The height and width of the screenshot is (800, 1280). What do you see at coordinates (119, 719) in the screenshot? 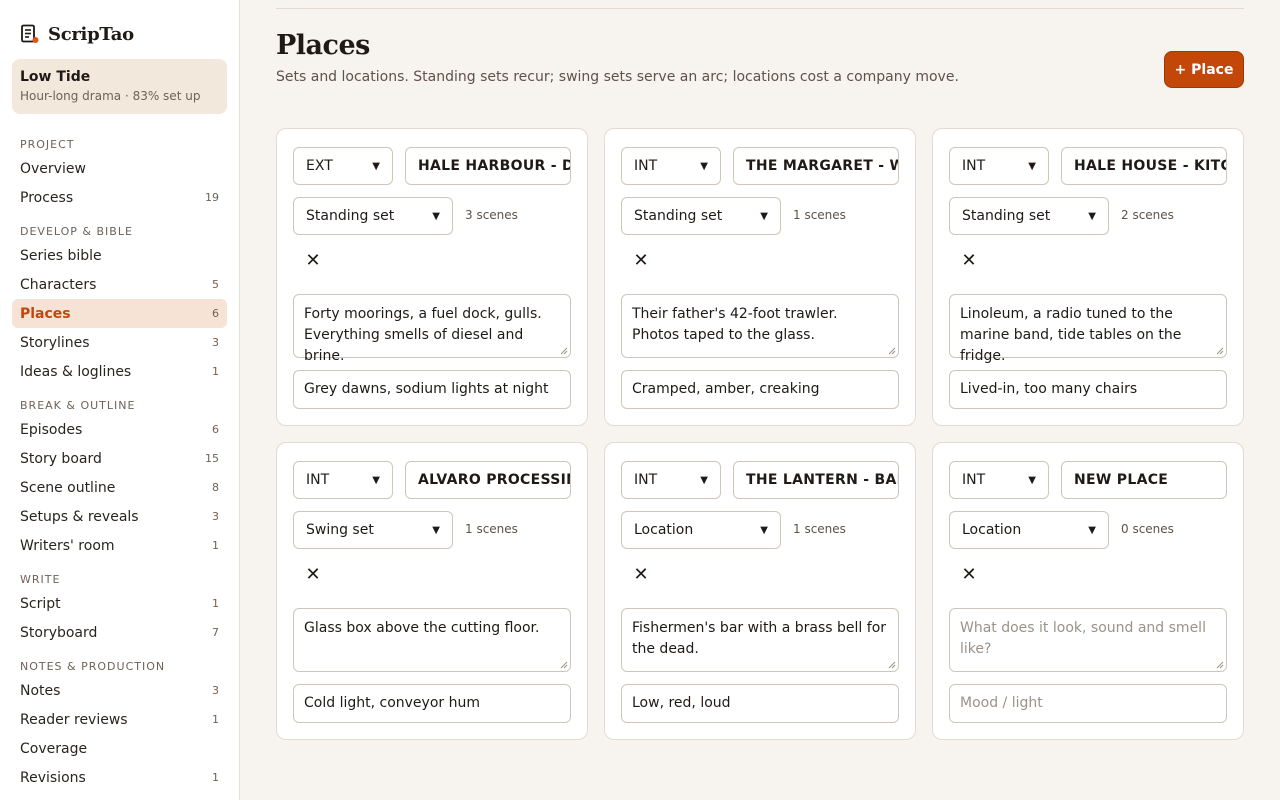
I see `sidebar-item-reader-reviews: Reader reviews 1` at bounding box center [119, 719].